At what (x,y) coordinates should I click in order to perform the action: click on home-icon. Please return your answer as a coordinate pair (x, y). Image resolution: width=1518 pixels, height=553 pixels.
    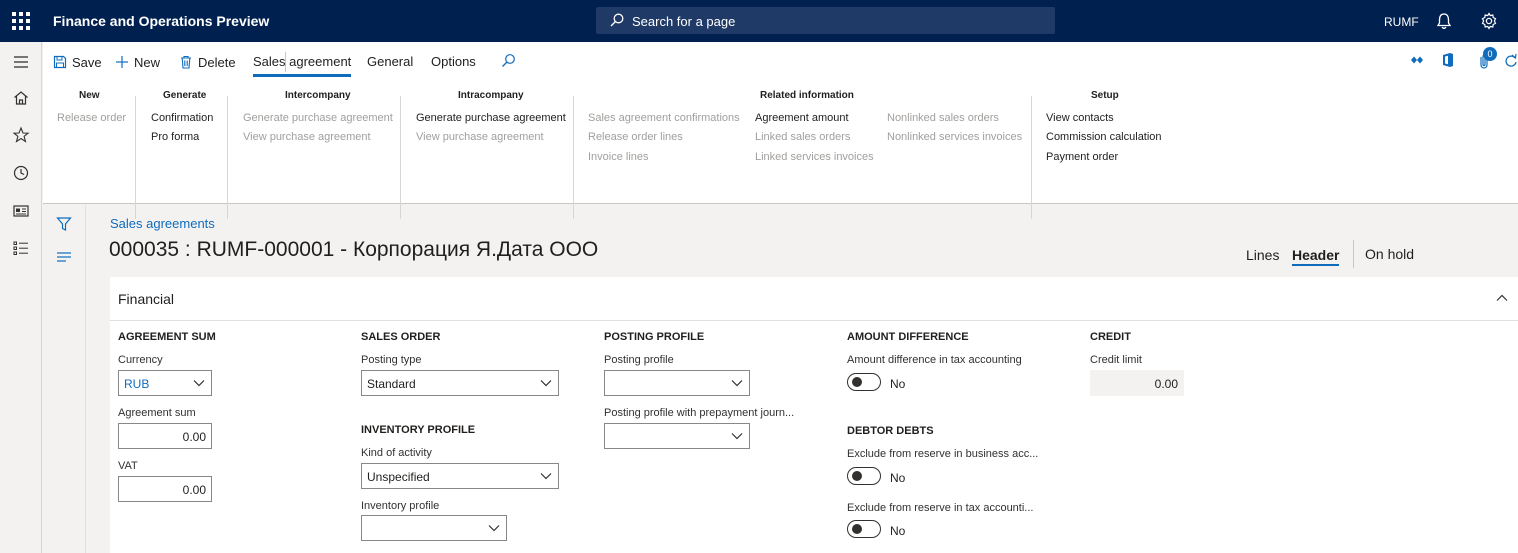
    Looking at the image, I should click on (21, 98).